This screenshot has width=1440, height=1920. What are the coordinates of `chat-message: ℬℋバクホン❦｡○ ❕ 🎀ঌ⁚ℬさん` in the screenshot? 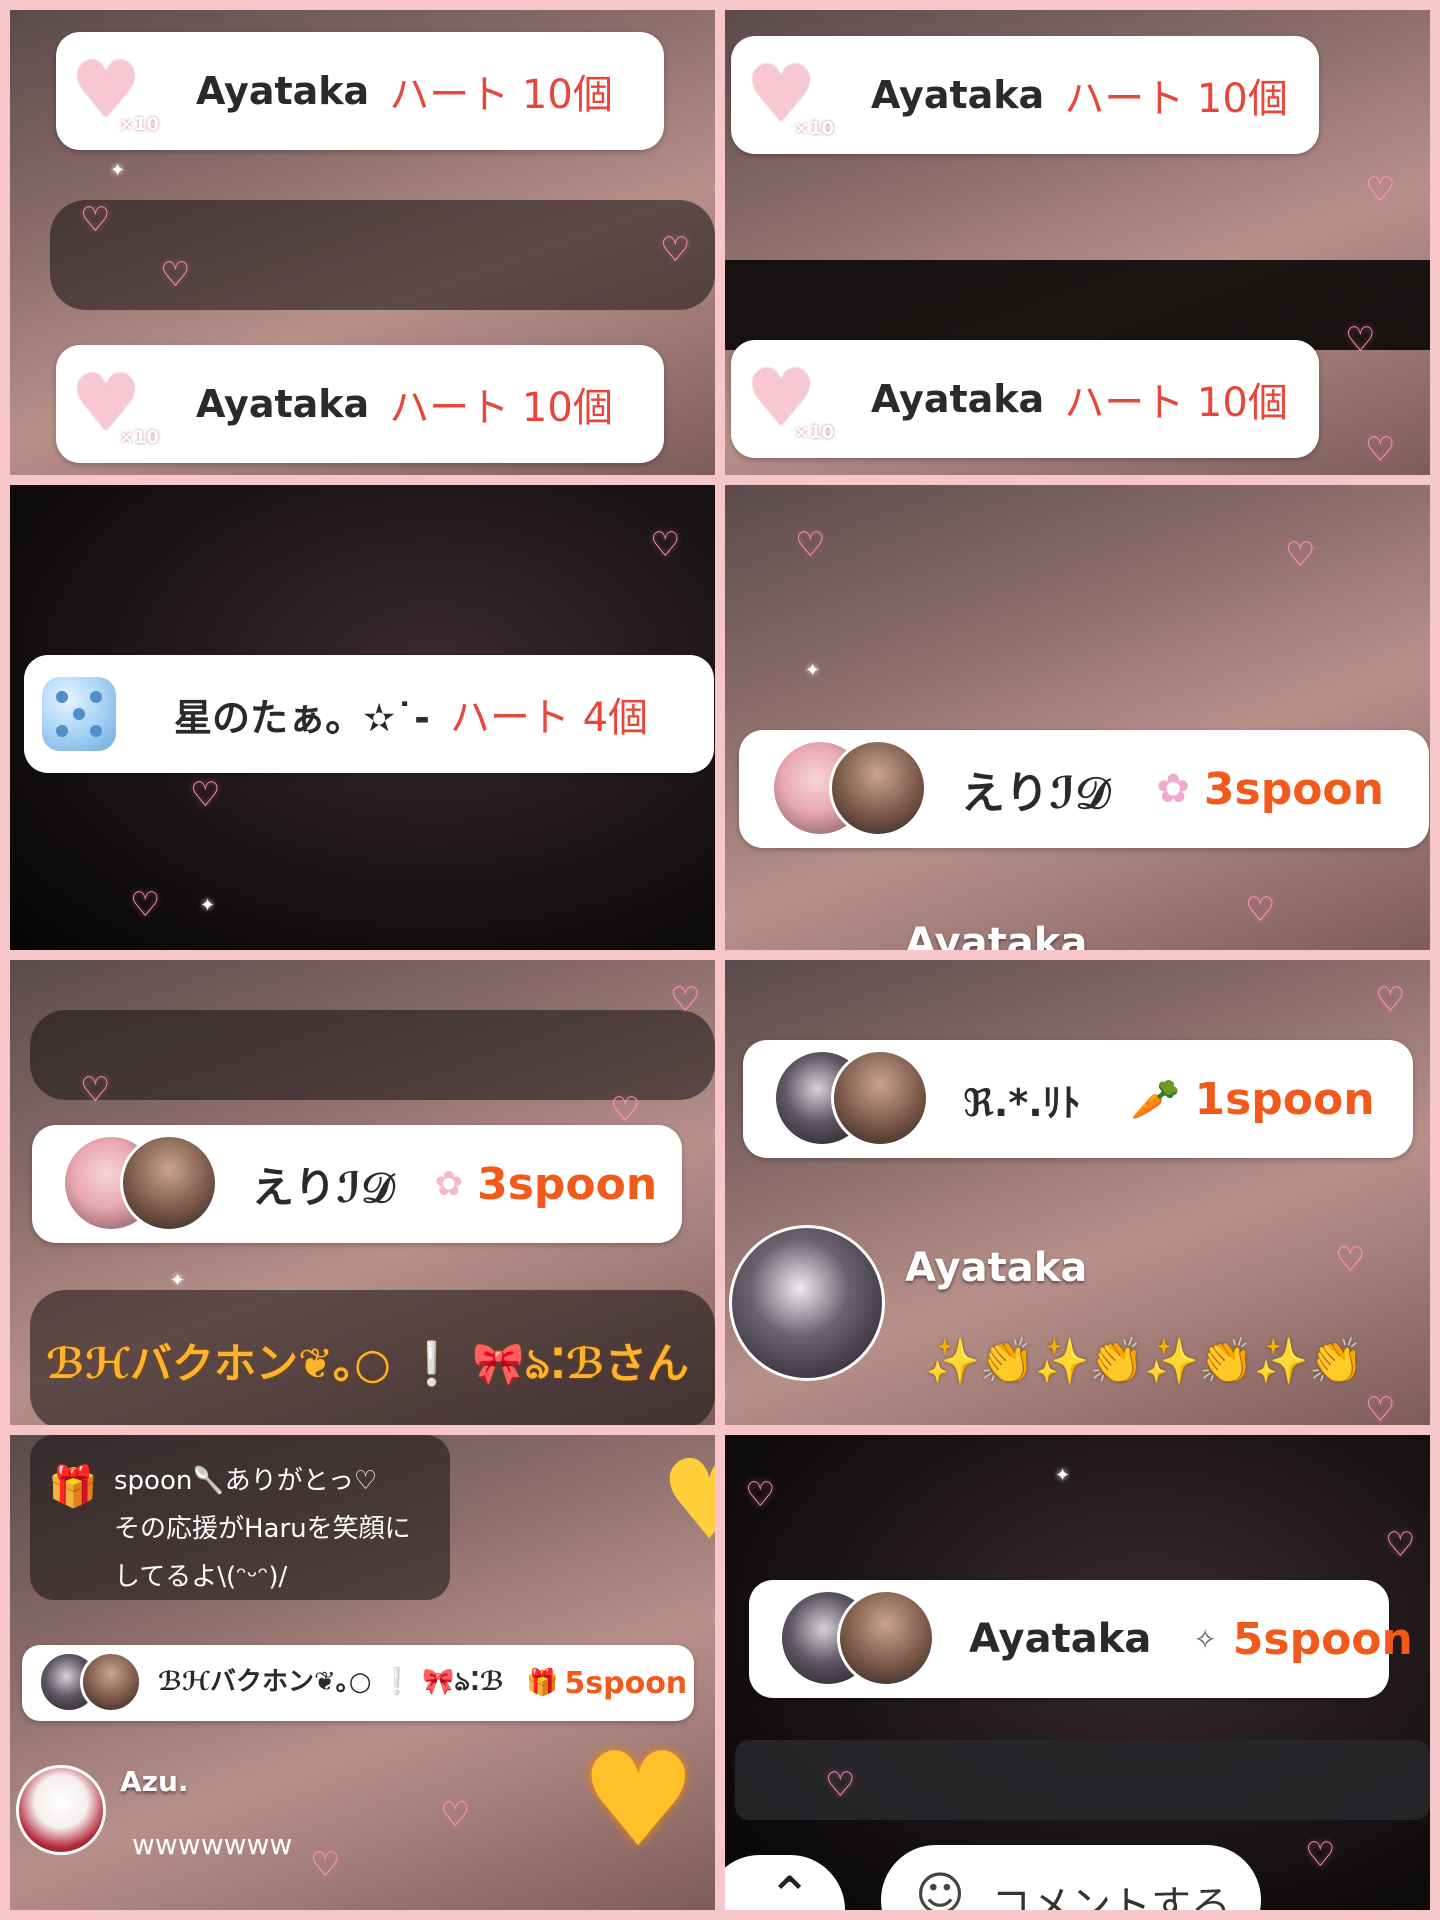 It's located at (367, 1363).